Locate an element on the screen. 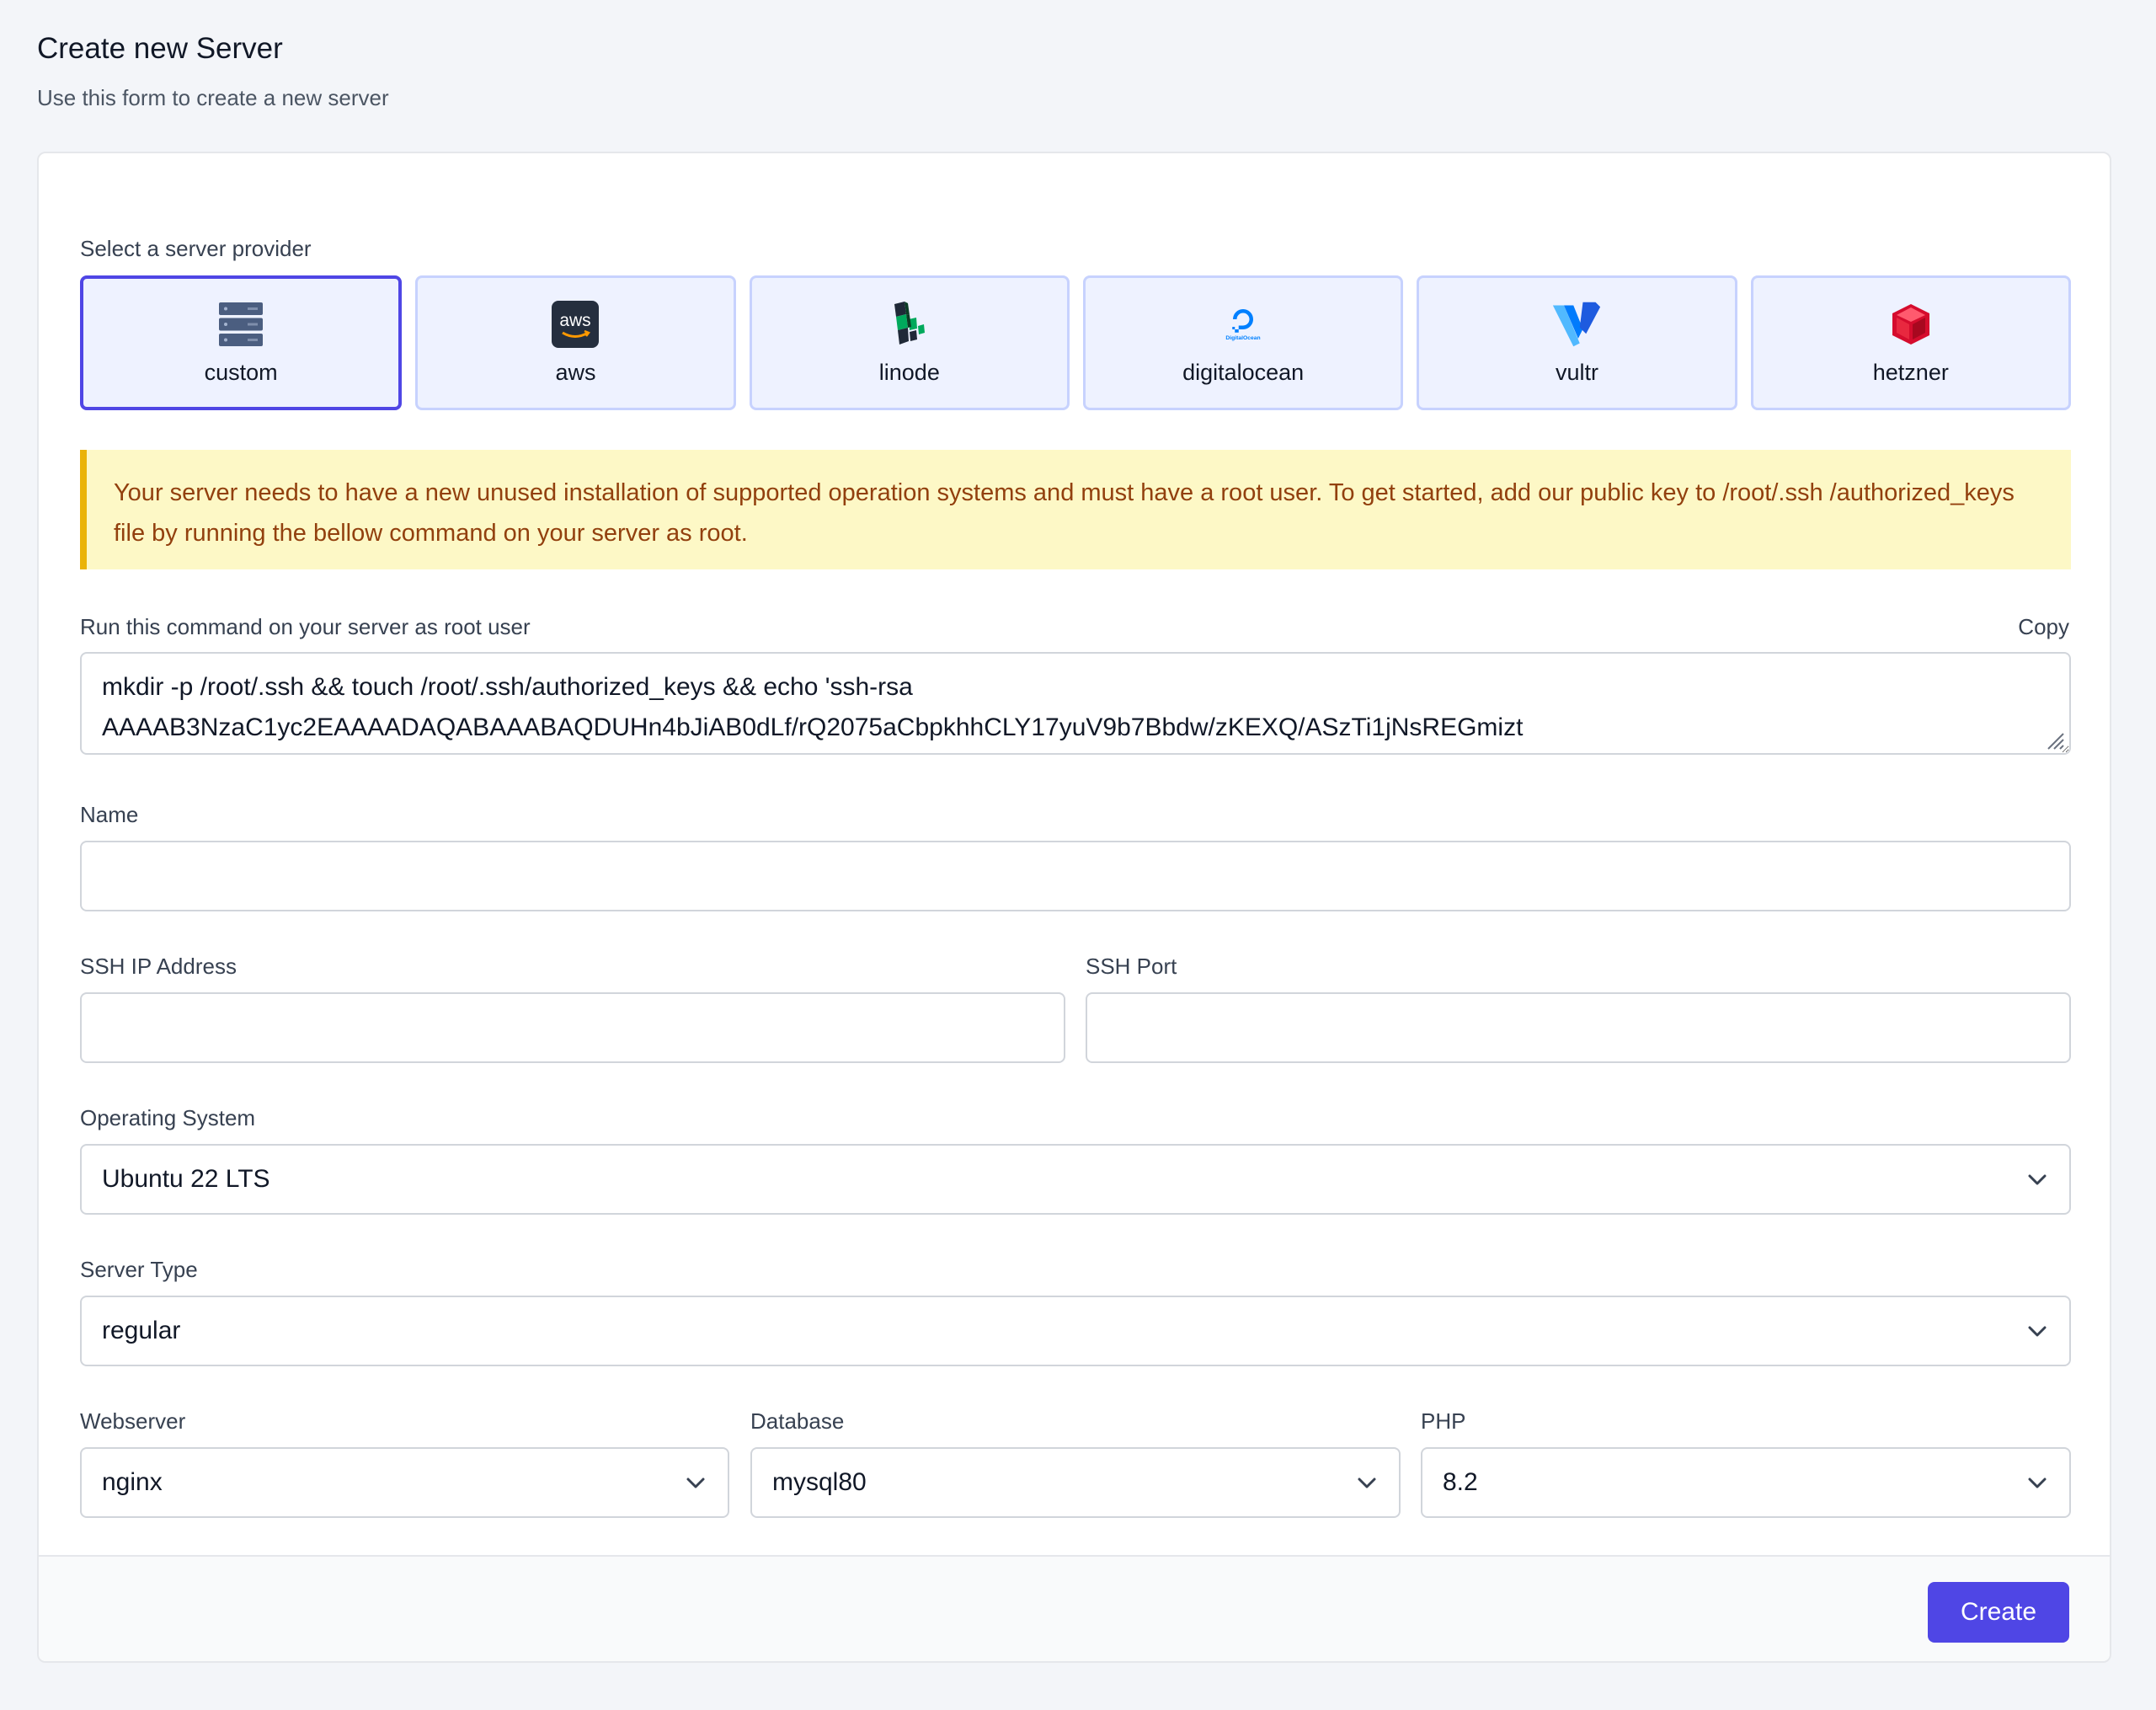 This screenshot has width=2156, height=1710. vultr-logo-icon is located at coordinates (1576, 324).